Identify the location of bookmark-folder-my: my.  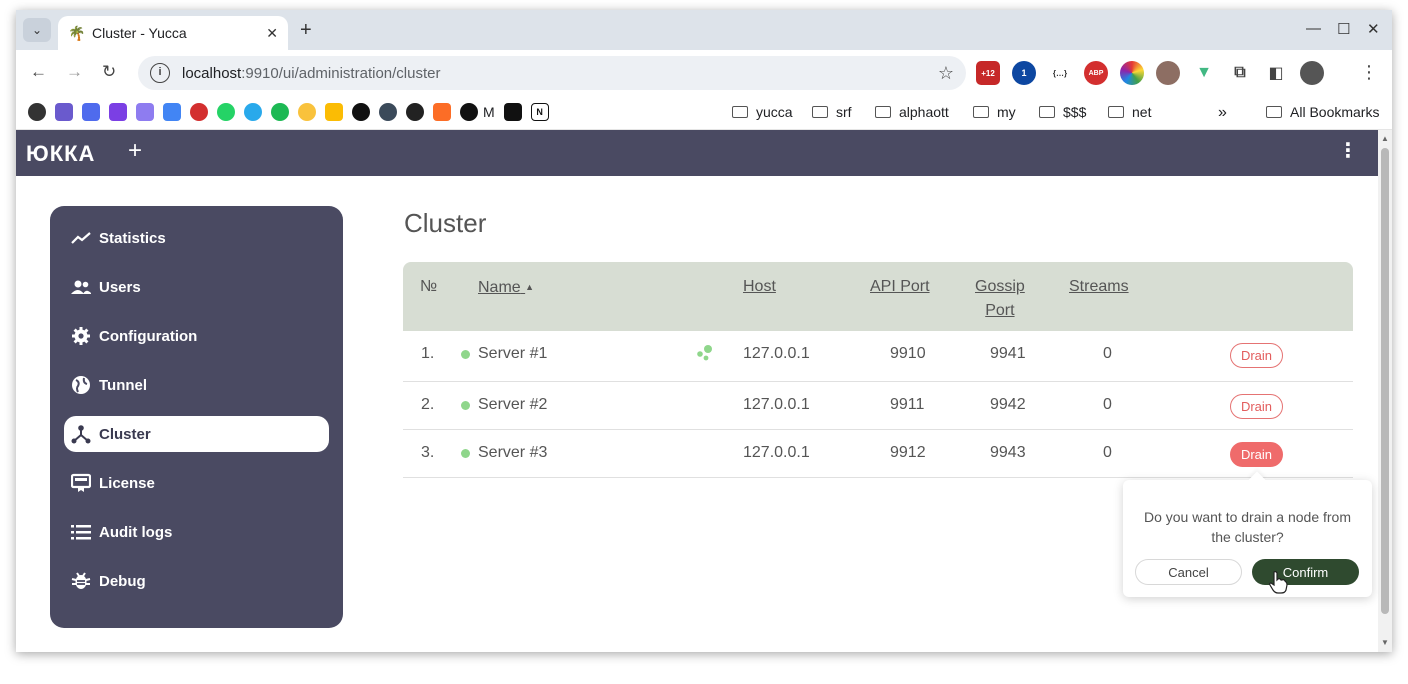
(994, 112).